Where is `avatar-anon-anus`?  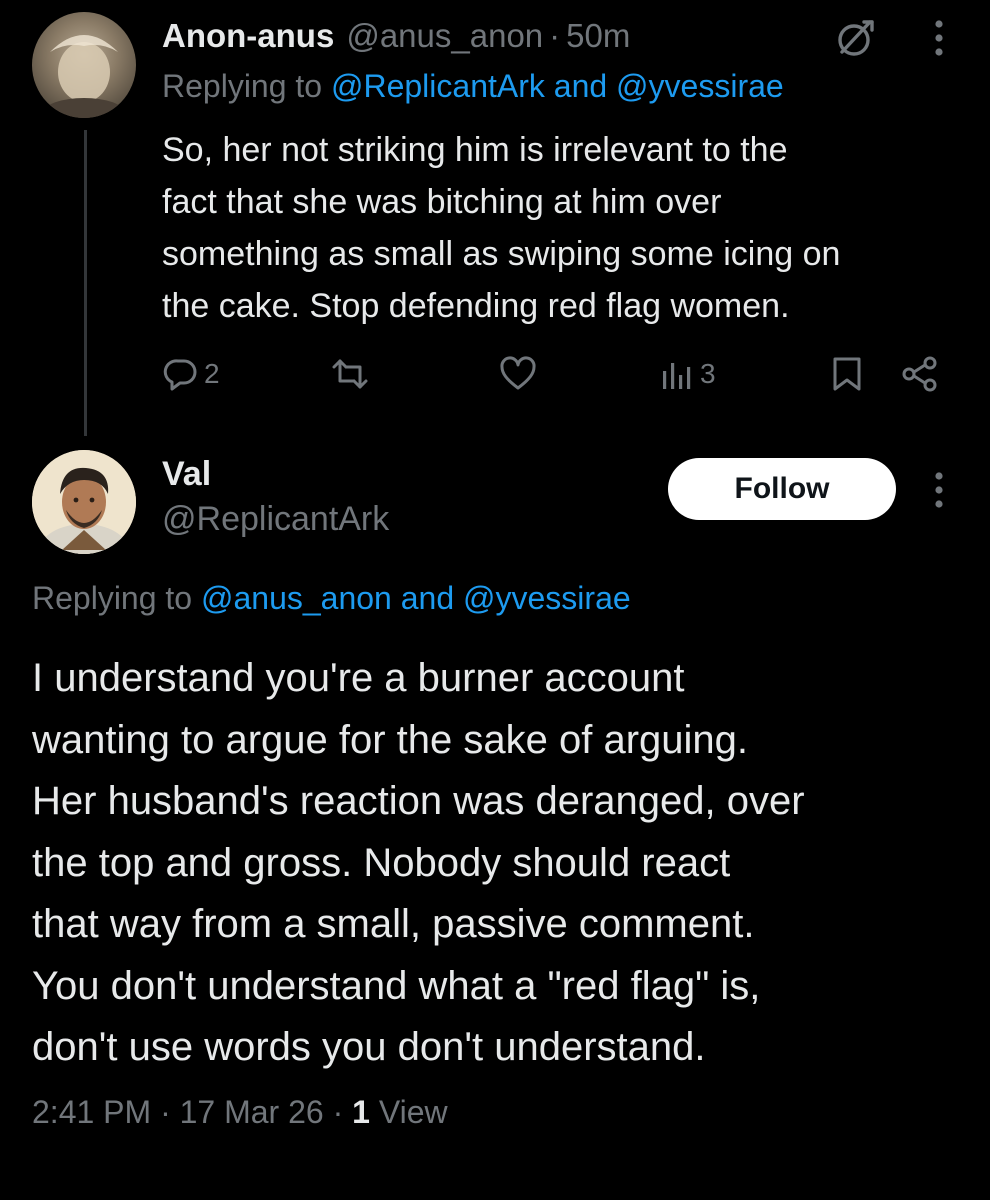
avatar-anon-anus is located at coordinates (84, 65).